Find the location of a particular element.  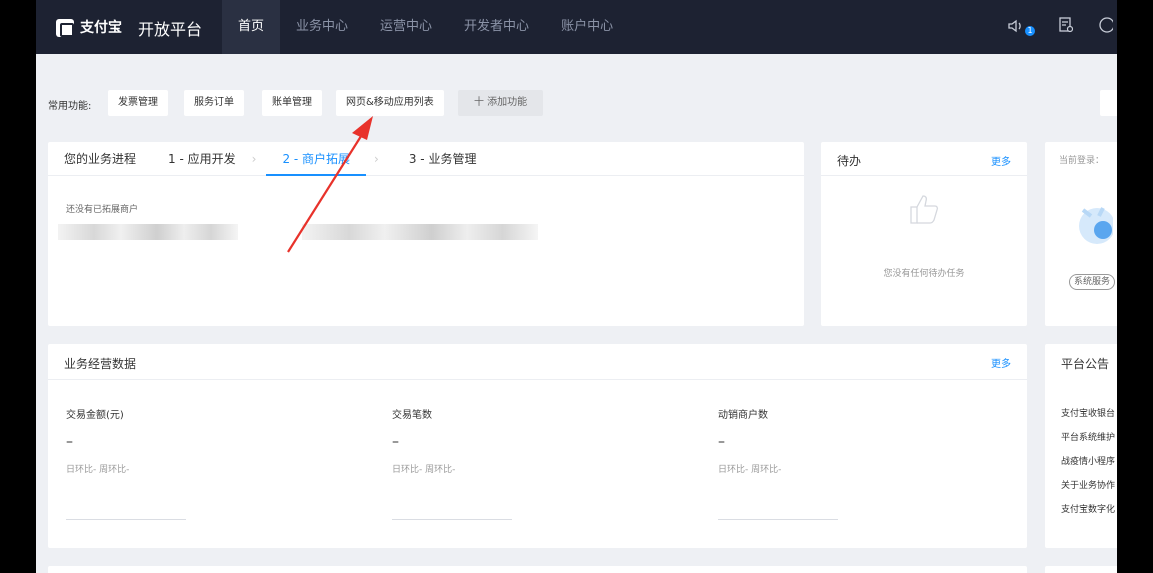

todo-card: 待办 更多 您没有任何待办任务 is located at coordinates (924, 234).